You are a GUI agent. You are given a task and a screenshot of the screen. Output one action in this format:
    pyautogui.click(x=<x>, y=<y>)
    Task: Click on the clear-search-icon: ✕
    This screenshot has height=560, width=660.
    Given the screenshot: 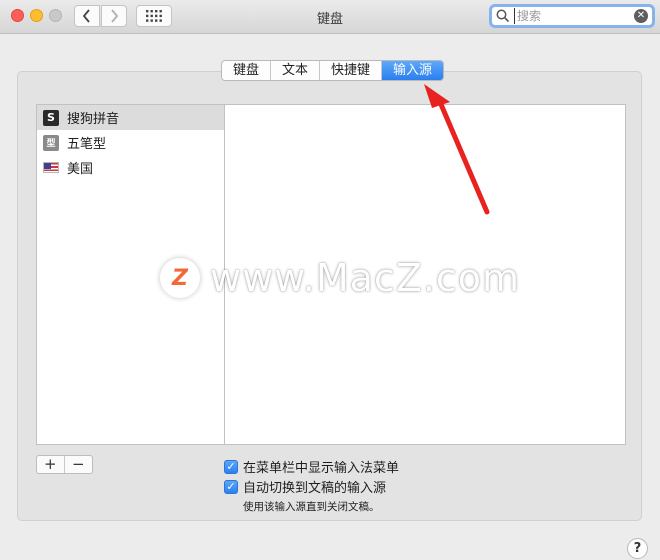 What is the action you would take?
    pyautogui.click(x=641, y=16)
    